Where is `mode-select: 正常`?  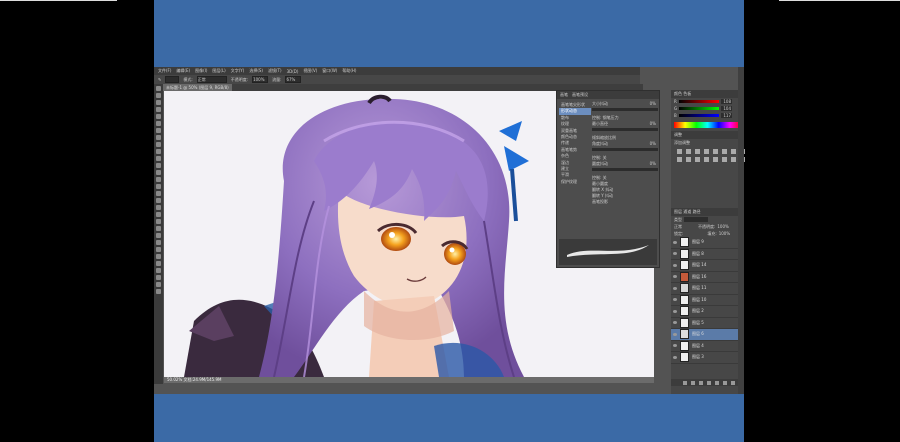 mode-select: 正常 is located at coordinates (211, 79).